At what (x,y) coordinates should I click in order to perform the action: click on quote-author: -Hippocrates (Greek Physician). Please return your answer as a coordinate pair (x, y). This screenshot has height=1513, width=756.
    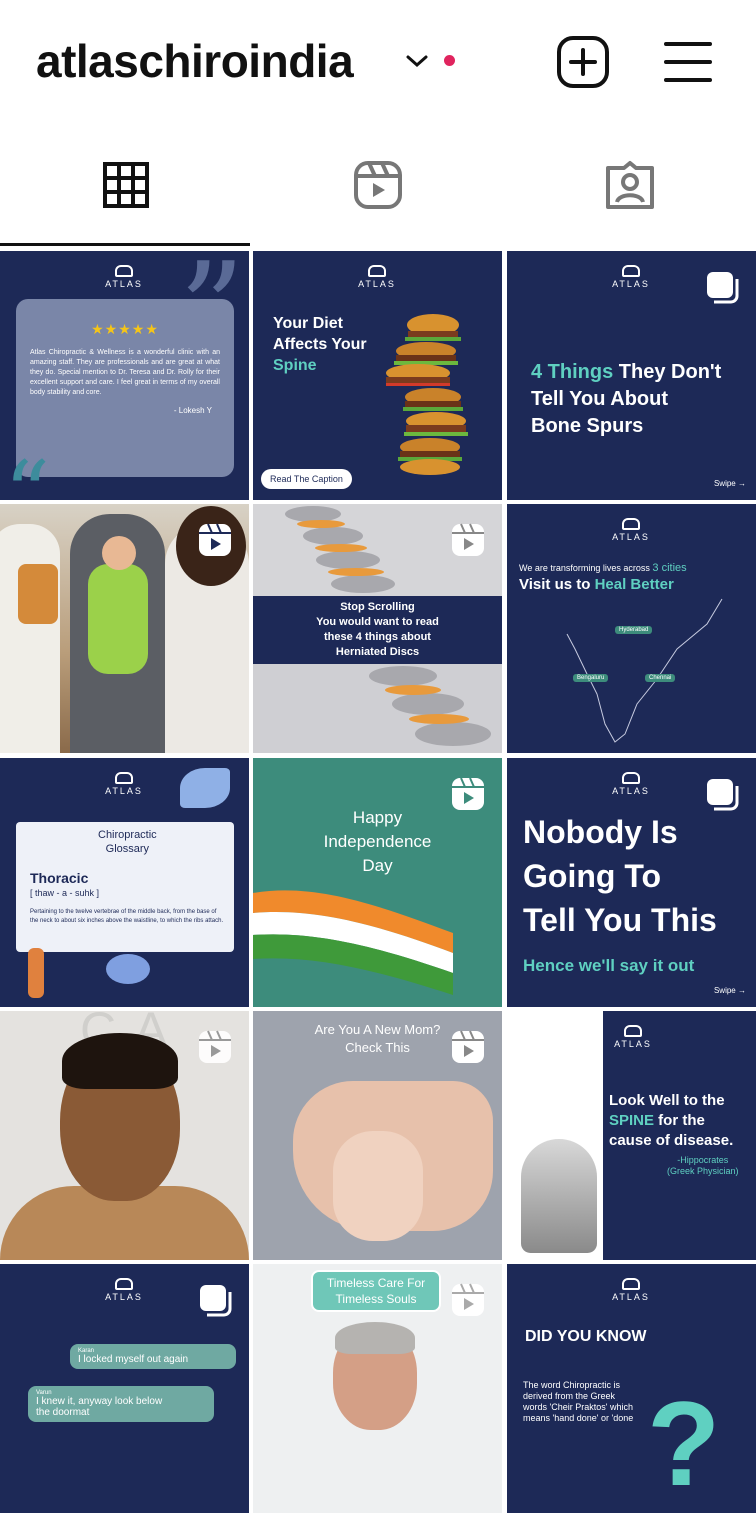
    Looking at the image, I should click on (703, 1165).